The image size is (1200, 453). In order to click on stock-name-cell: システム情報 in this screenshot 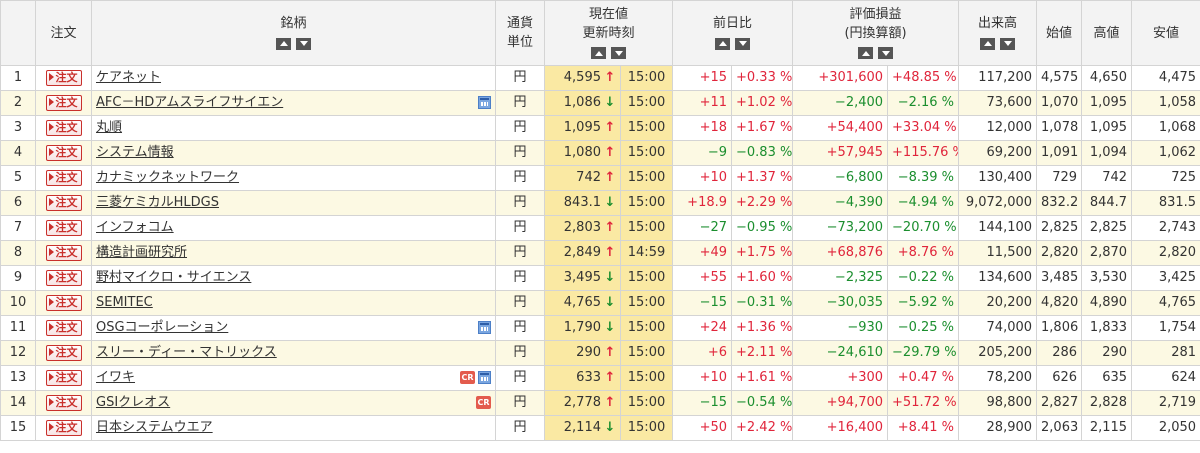, I will do `click(293, 153)`.